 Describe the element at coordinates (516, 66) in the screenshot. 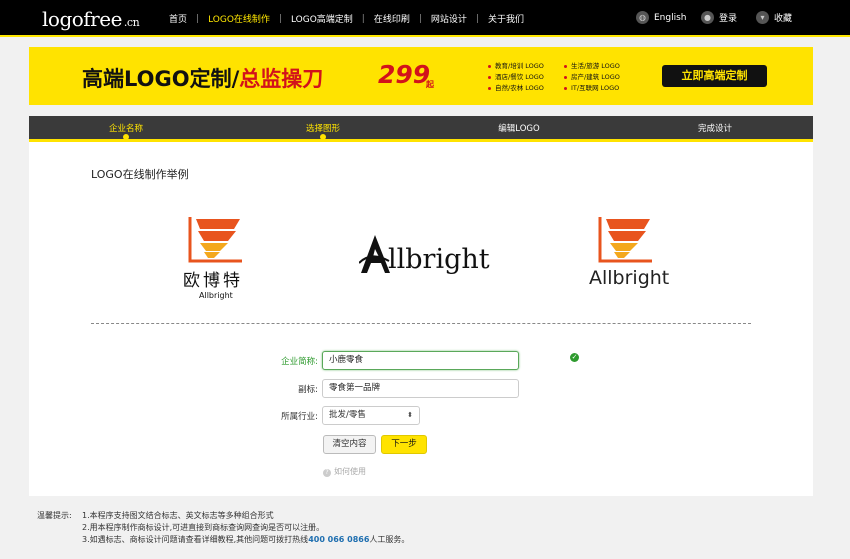

I see `banner-list-item: 教育/培训 LOGO` at that location.